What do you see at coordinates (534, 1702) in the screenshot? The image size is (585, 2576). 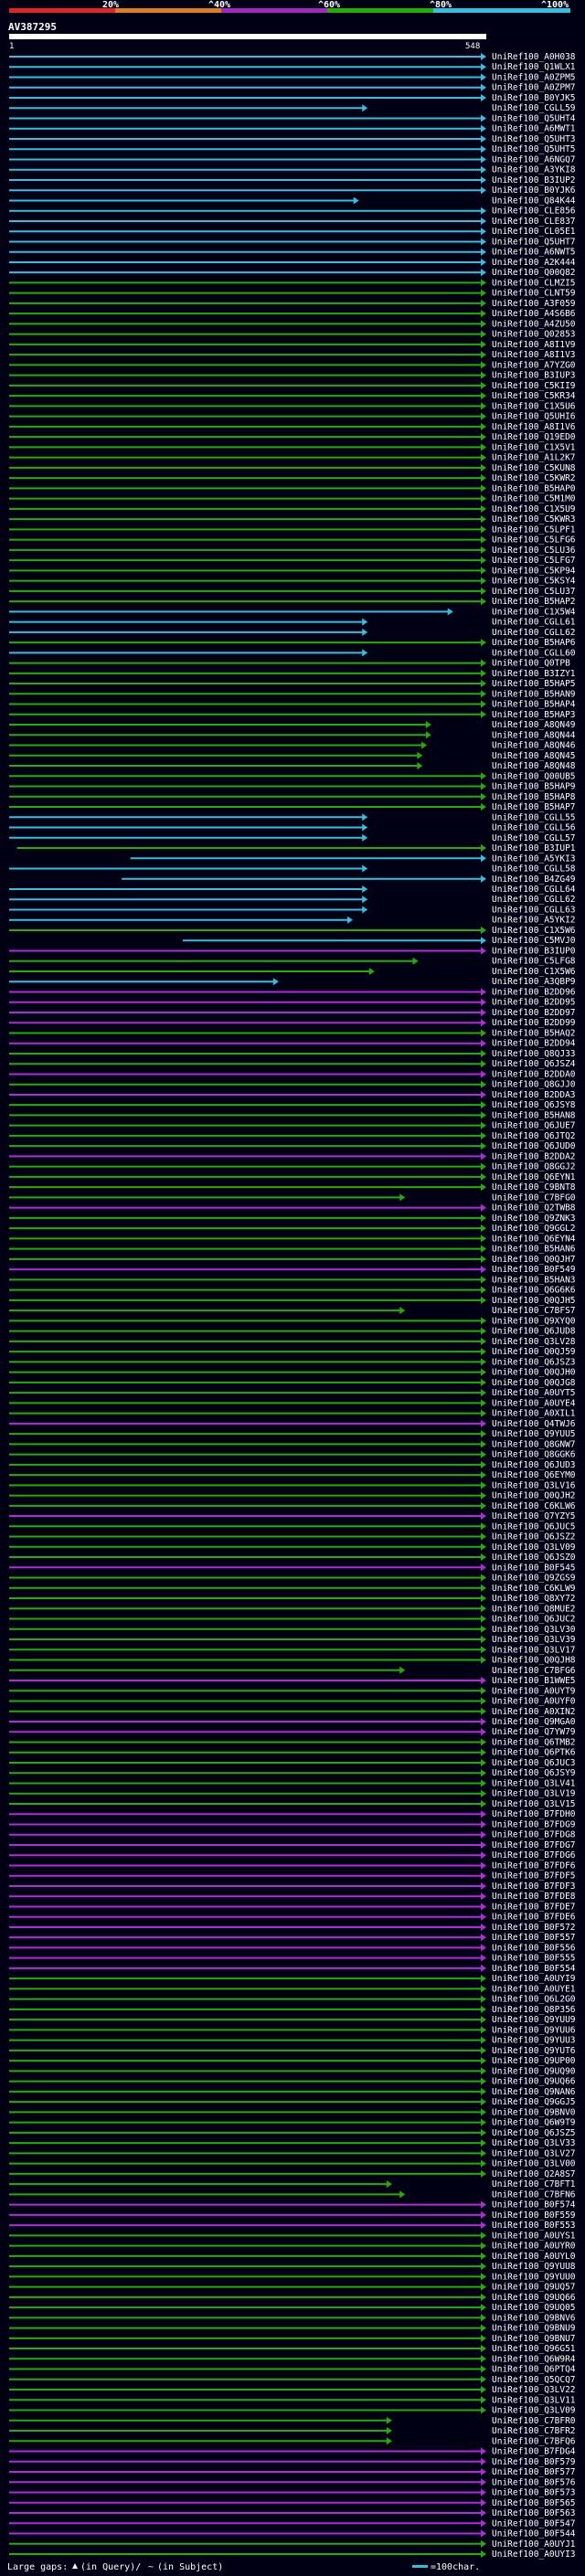 I see `hit-label: UniRef100_A0UYF0` at bounding box center [534, 1702].